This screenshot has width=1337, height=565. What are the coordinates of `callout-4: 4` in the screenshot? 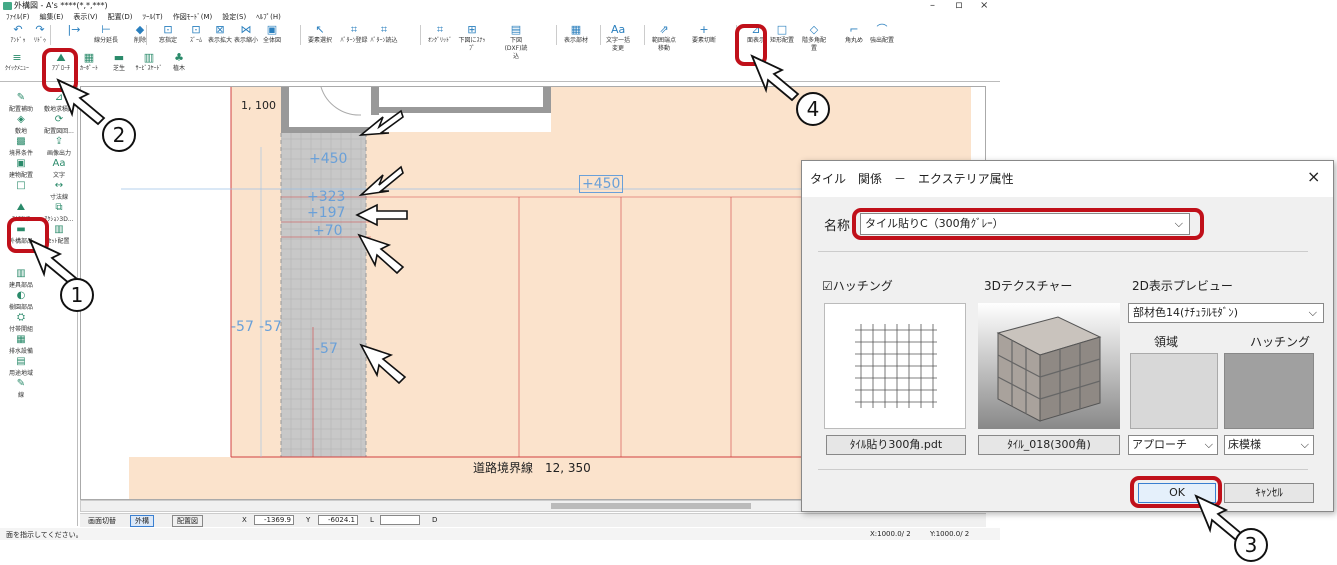 It's located at (813, 109).